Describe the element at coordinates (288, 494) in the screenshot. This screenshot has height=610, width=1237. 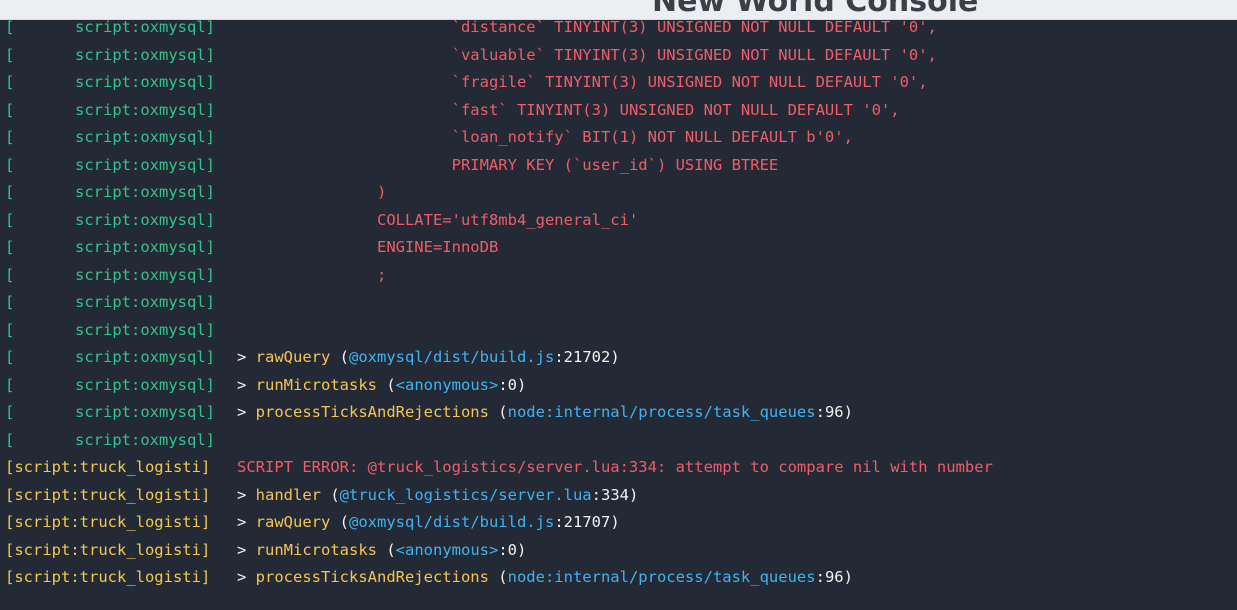
I see `trace-function: handler` at that location.